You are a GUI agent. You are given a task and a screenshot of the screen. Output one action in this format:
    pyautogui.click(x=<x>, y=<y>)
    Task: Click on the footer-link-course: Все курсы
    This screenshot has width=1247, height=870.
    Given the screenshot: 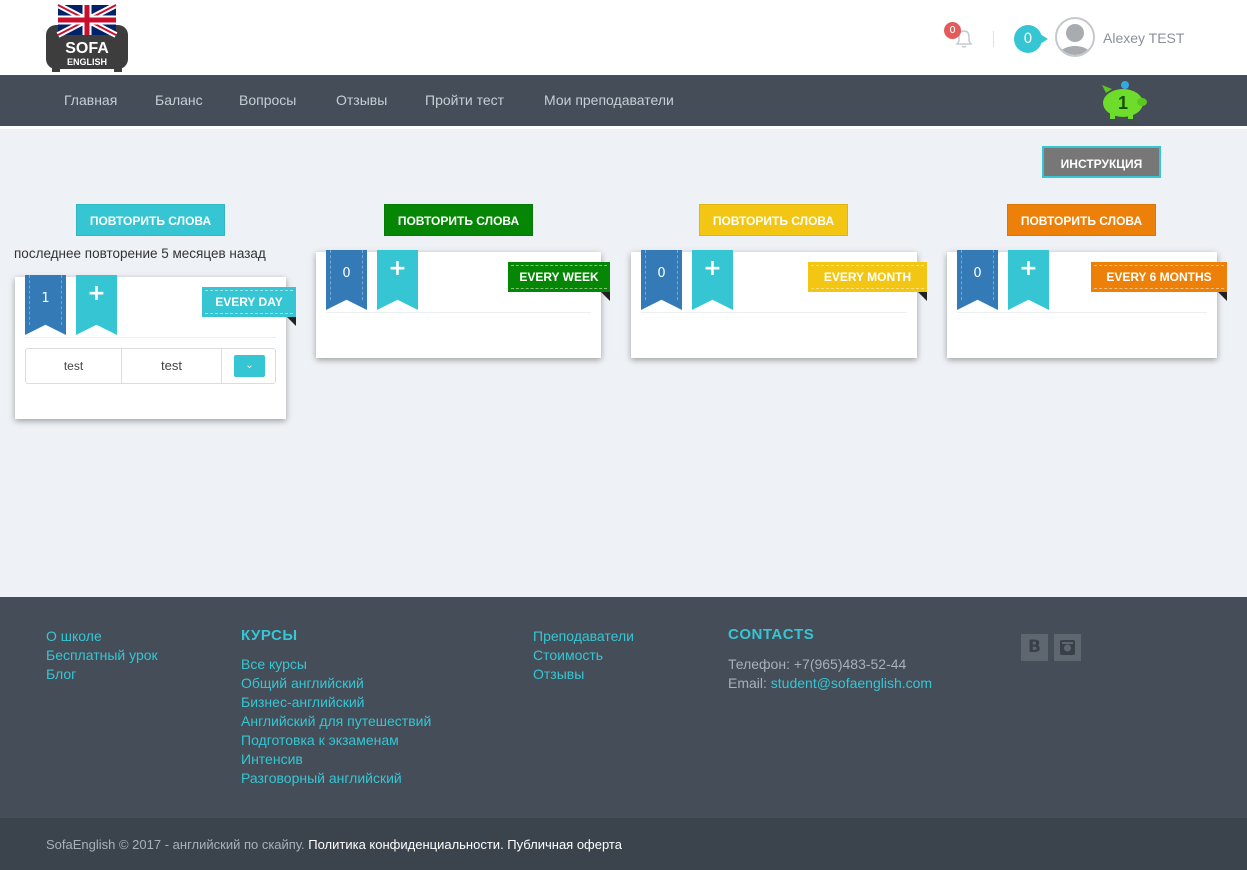 What is the action you would take?
    pyautogui.click(x=274, y=664)
    